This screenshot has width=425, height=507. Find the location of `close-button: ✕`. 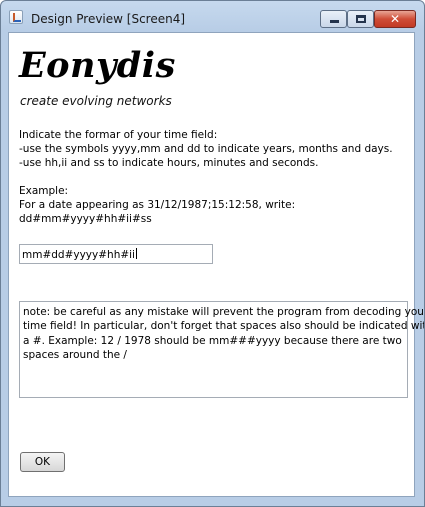

close-button: ✕ is located at coordinates (395, 19).